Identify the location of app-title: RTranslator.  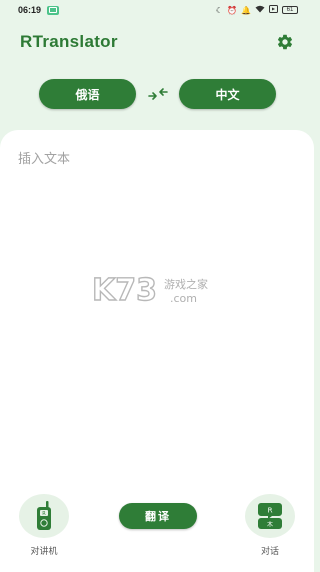
(69, 41).